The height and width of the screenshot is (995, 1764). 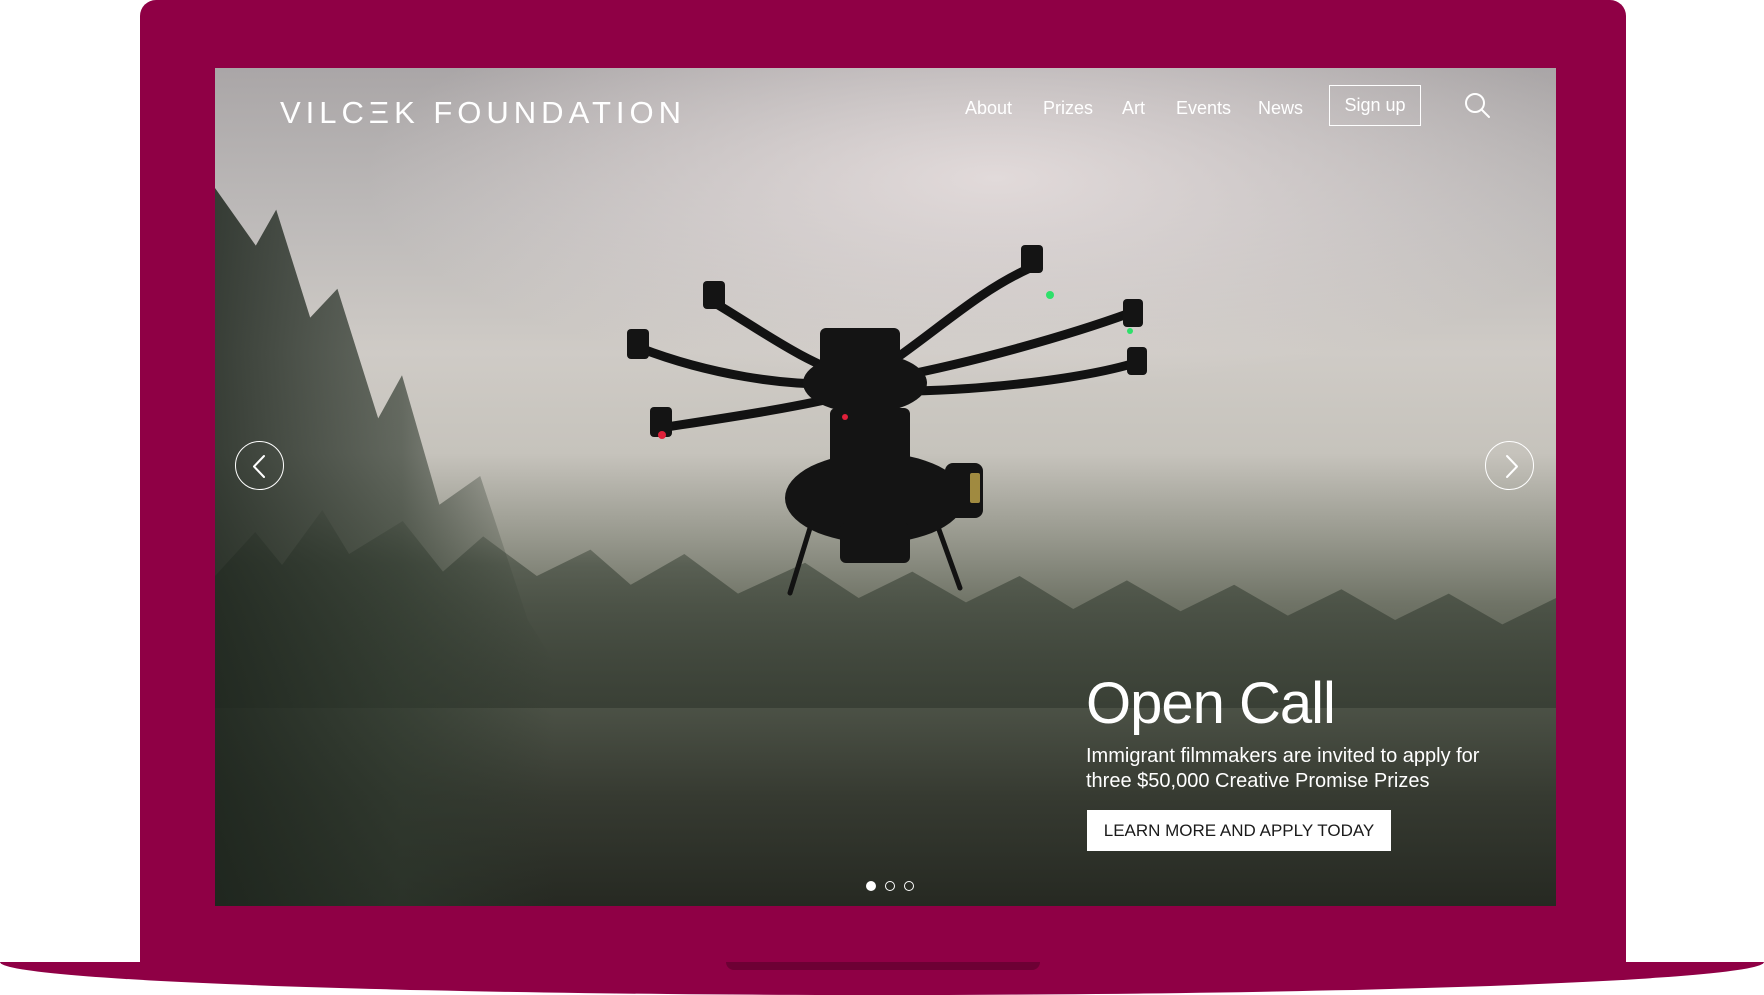 I want to click on site-logo: VILCΞK FOUNDATION, so click(x=483, y=113).